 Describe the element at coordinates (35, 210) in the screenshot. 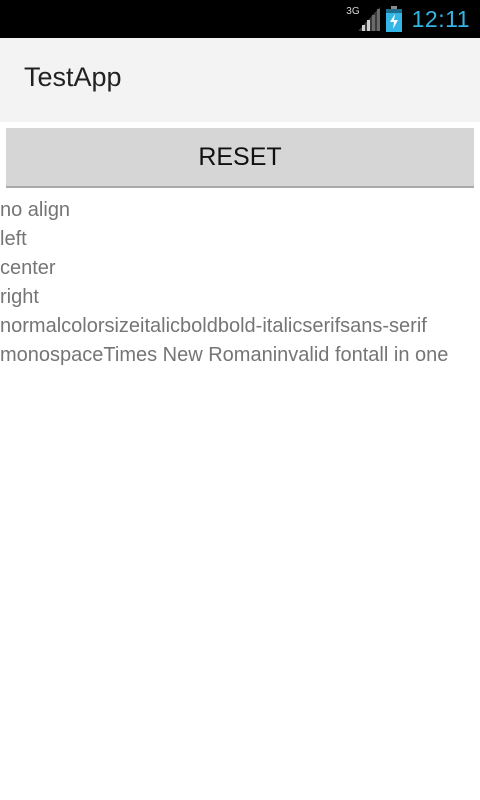

I see `text-line-no-align: no align` at that location.